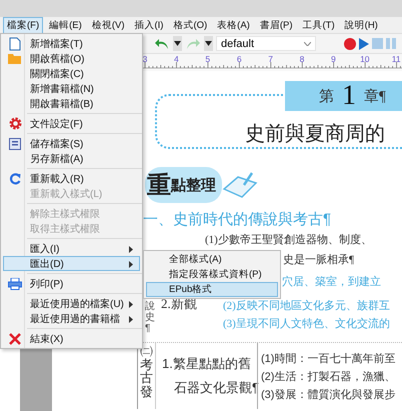 This screenshot has height=411, width=402. Describe the element at coordinates (307, 44) in the screenshot. I see `chevron-icon` at that location.